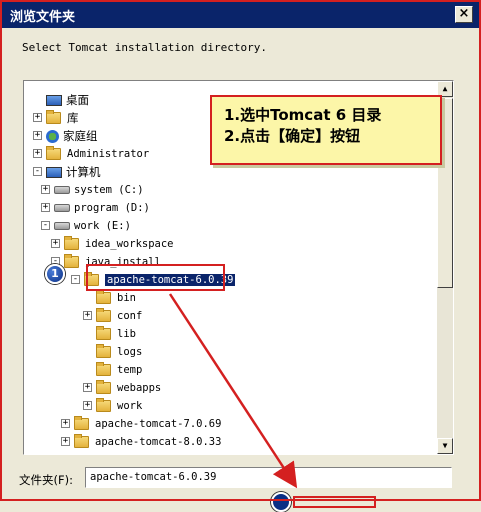 This screenshot has width=481, height=512. What do you see at coordinates (129, 244) in the screenshot?
I see `tree-node-label: idea_workspace` at bounding box center [129, 244].